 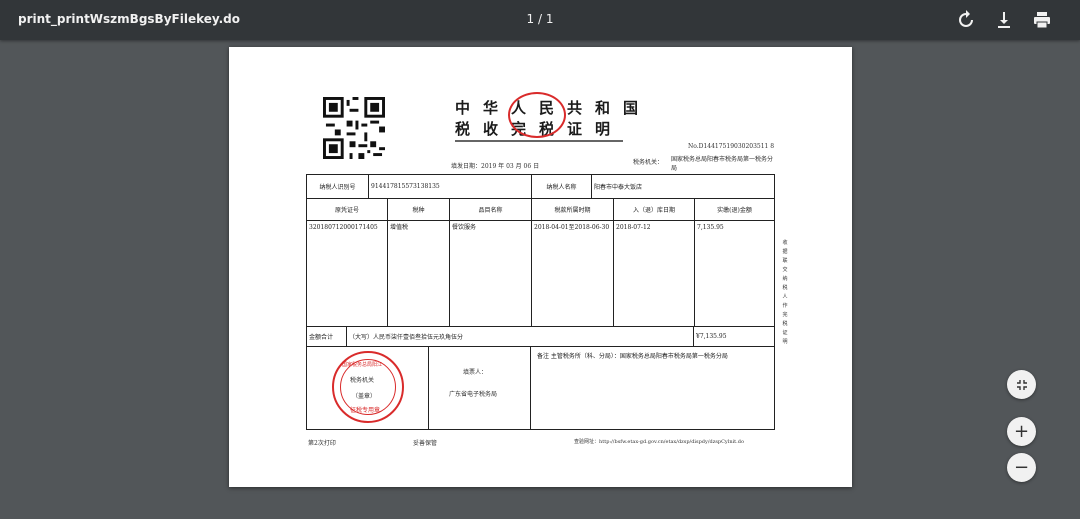 I want to click on column-header: 原凭证号, so click(x=347, y=209).